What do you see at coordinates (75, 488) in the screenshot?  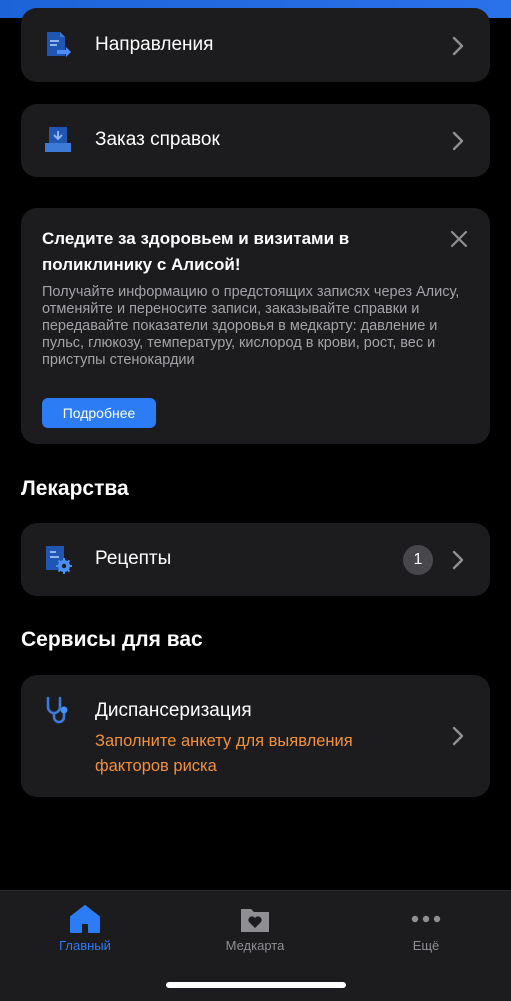 I see `medicines-section-title: Лекарства` at bounding box center [75, 488].